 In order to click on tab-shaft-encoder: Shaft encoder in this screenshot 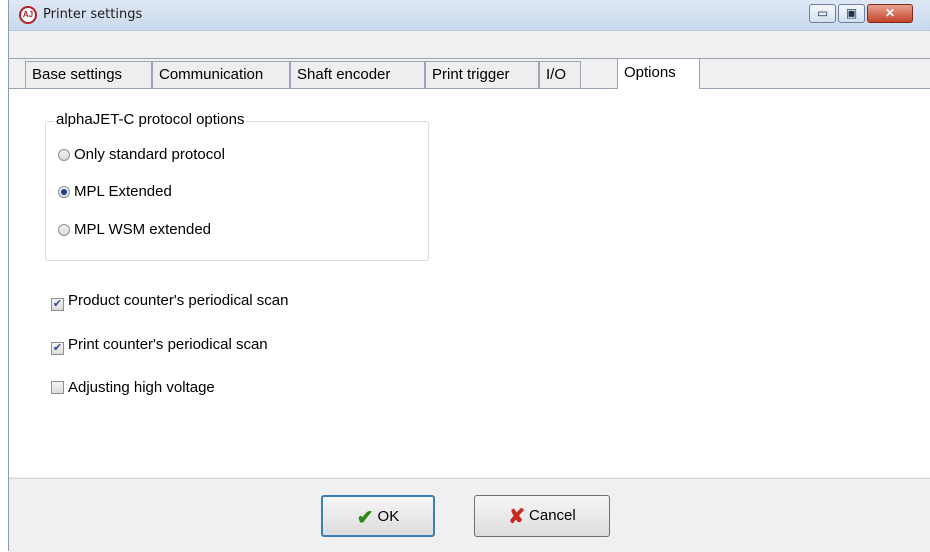, I will do `click(357, 75)`.